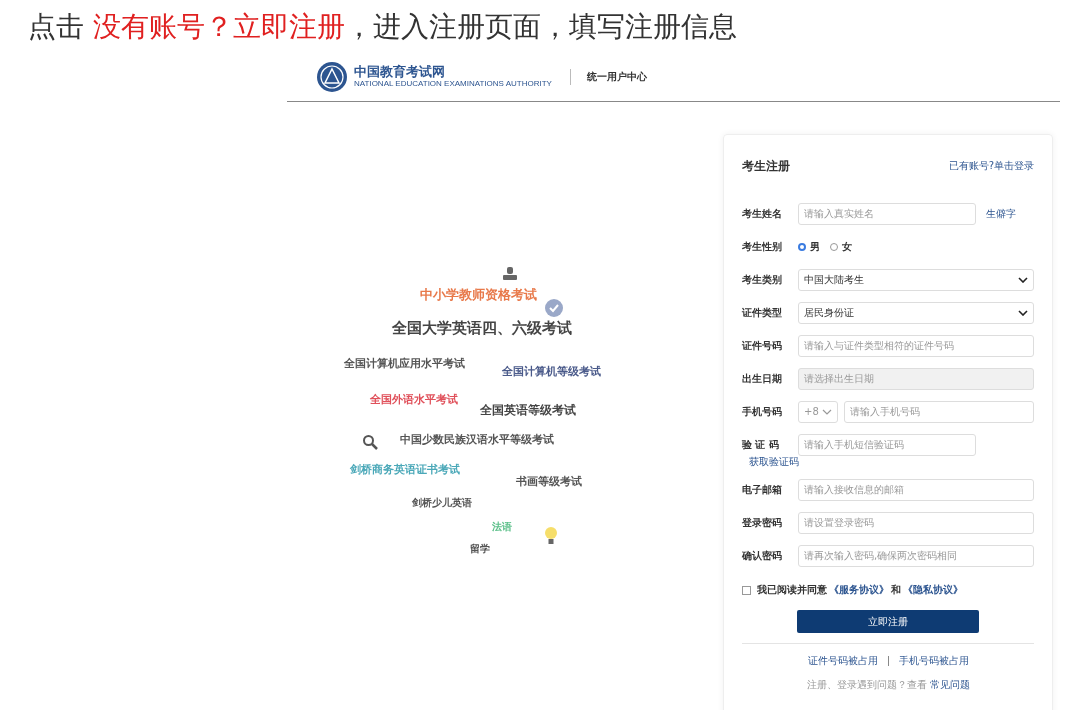 This screenshot has height=710, width=1080. I want to click on register-button: 立即注册, so click(888, 621).